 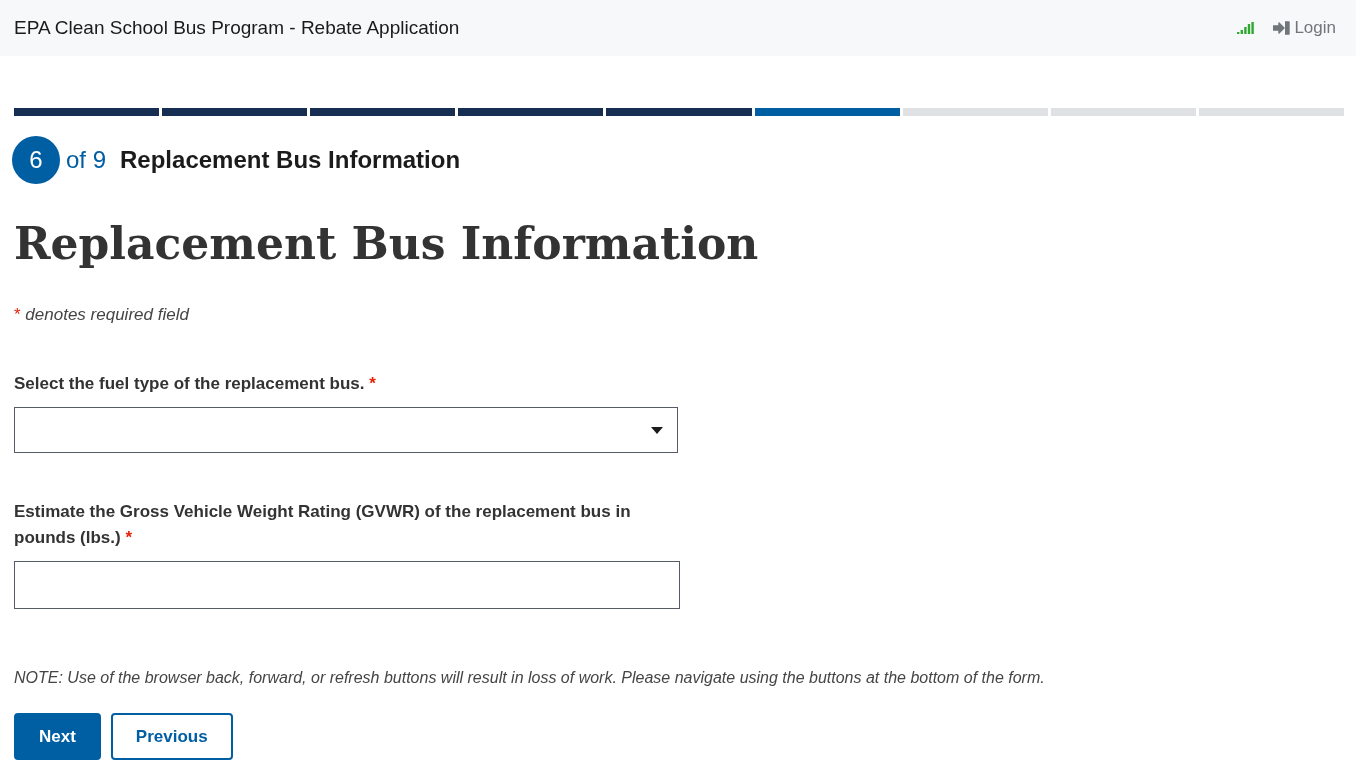 I want to click on step-title: Replacement Bus Information, so click(x=290, y=160).